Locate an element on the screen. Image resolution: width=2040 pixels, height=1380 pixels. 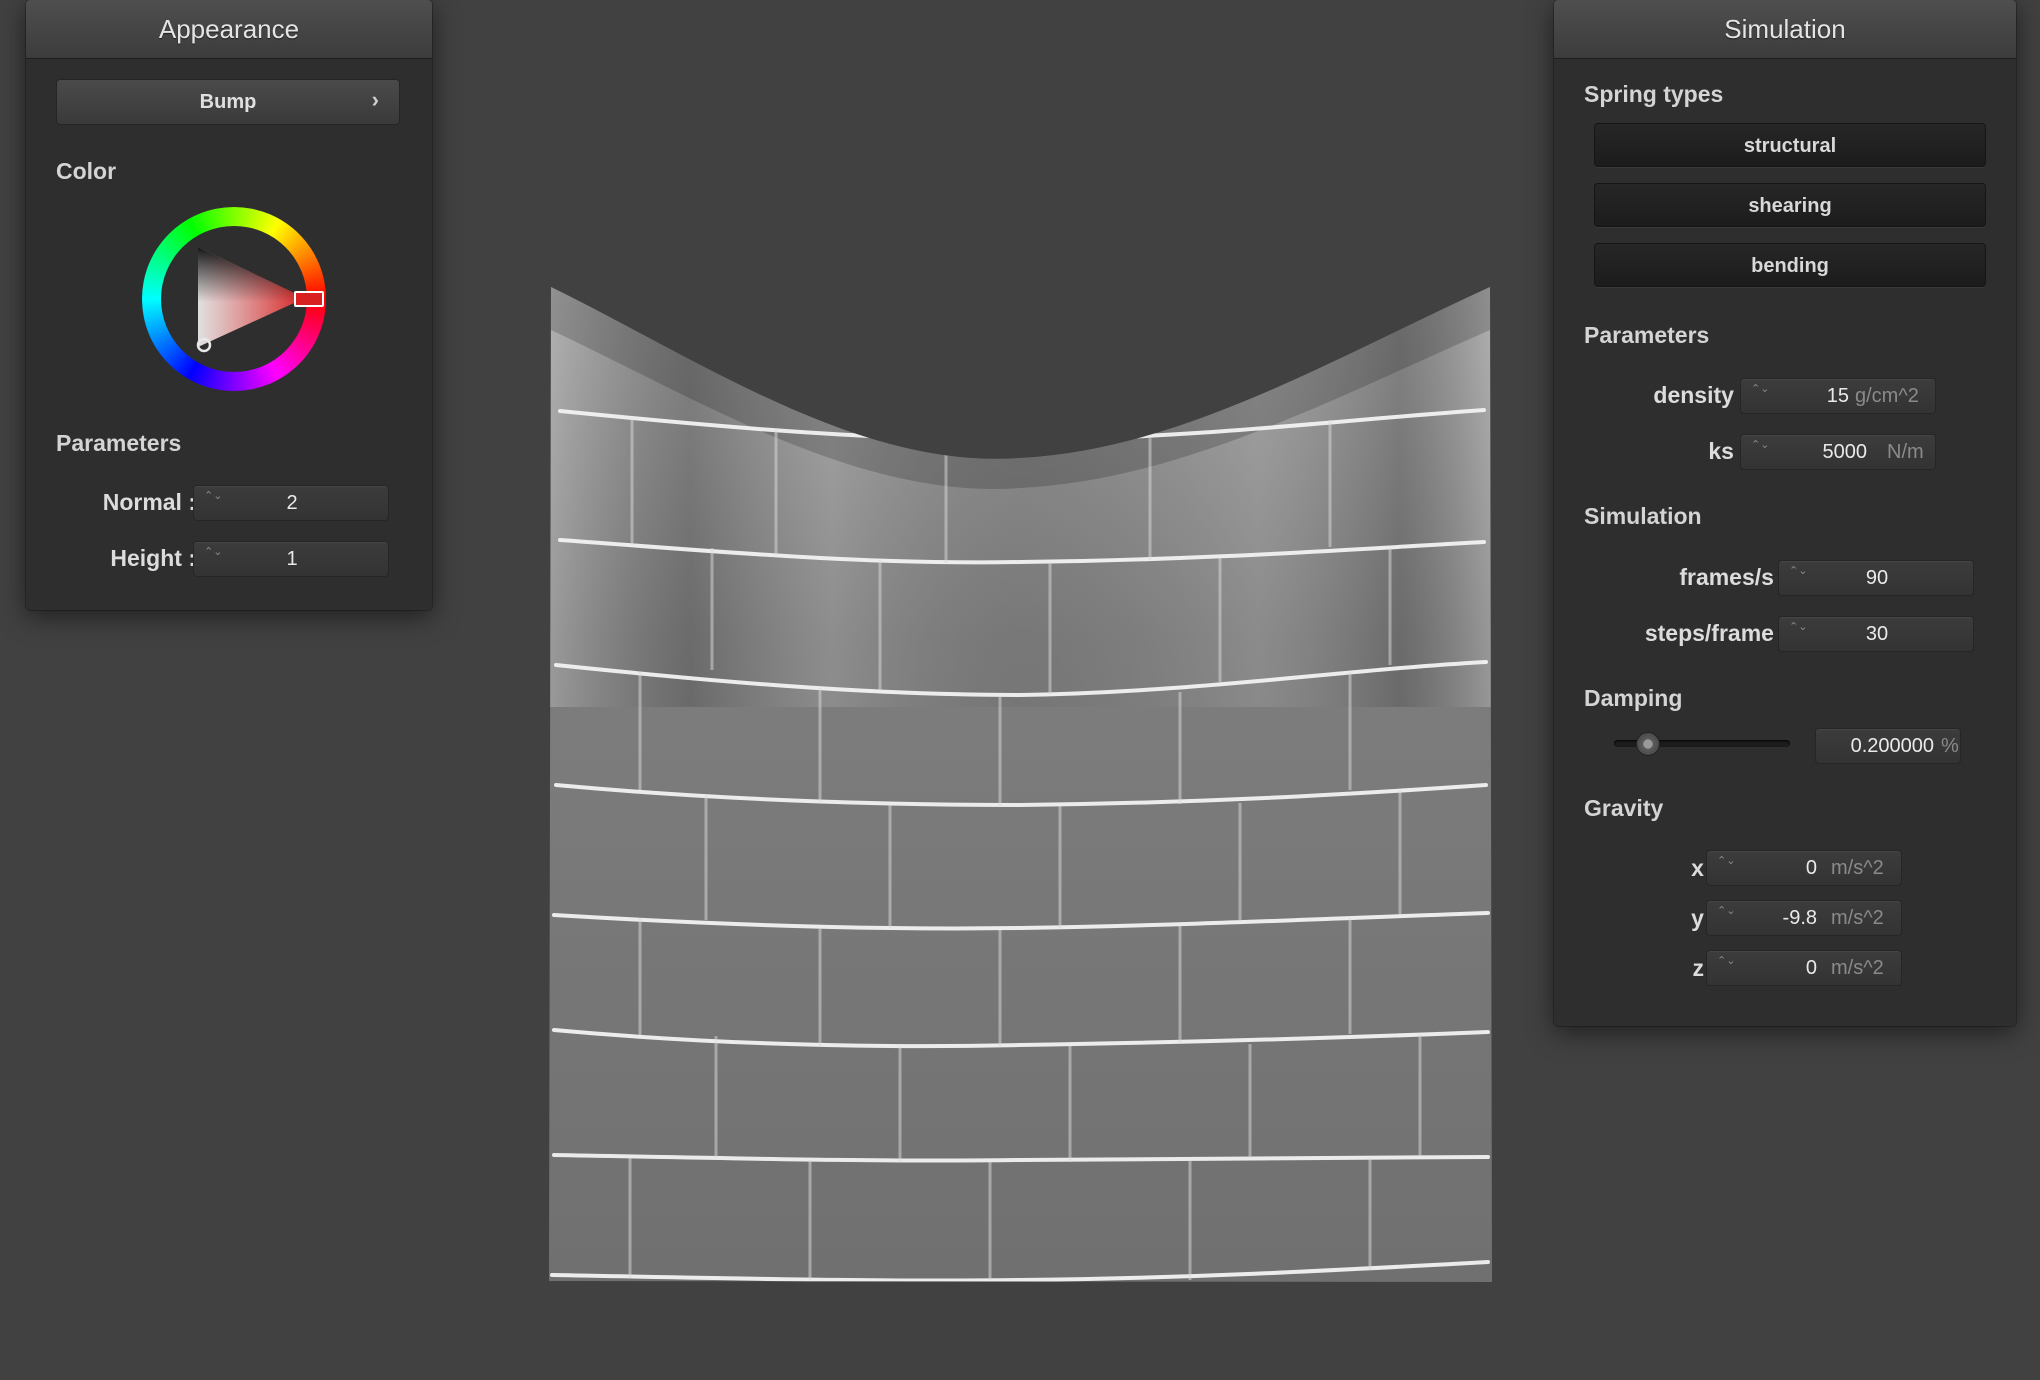
density-input: ⌃⌄ 15 g/cm^2 is located at coordinates (1838, 396).